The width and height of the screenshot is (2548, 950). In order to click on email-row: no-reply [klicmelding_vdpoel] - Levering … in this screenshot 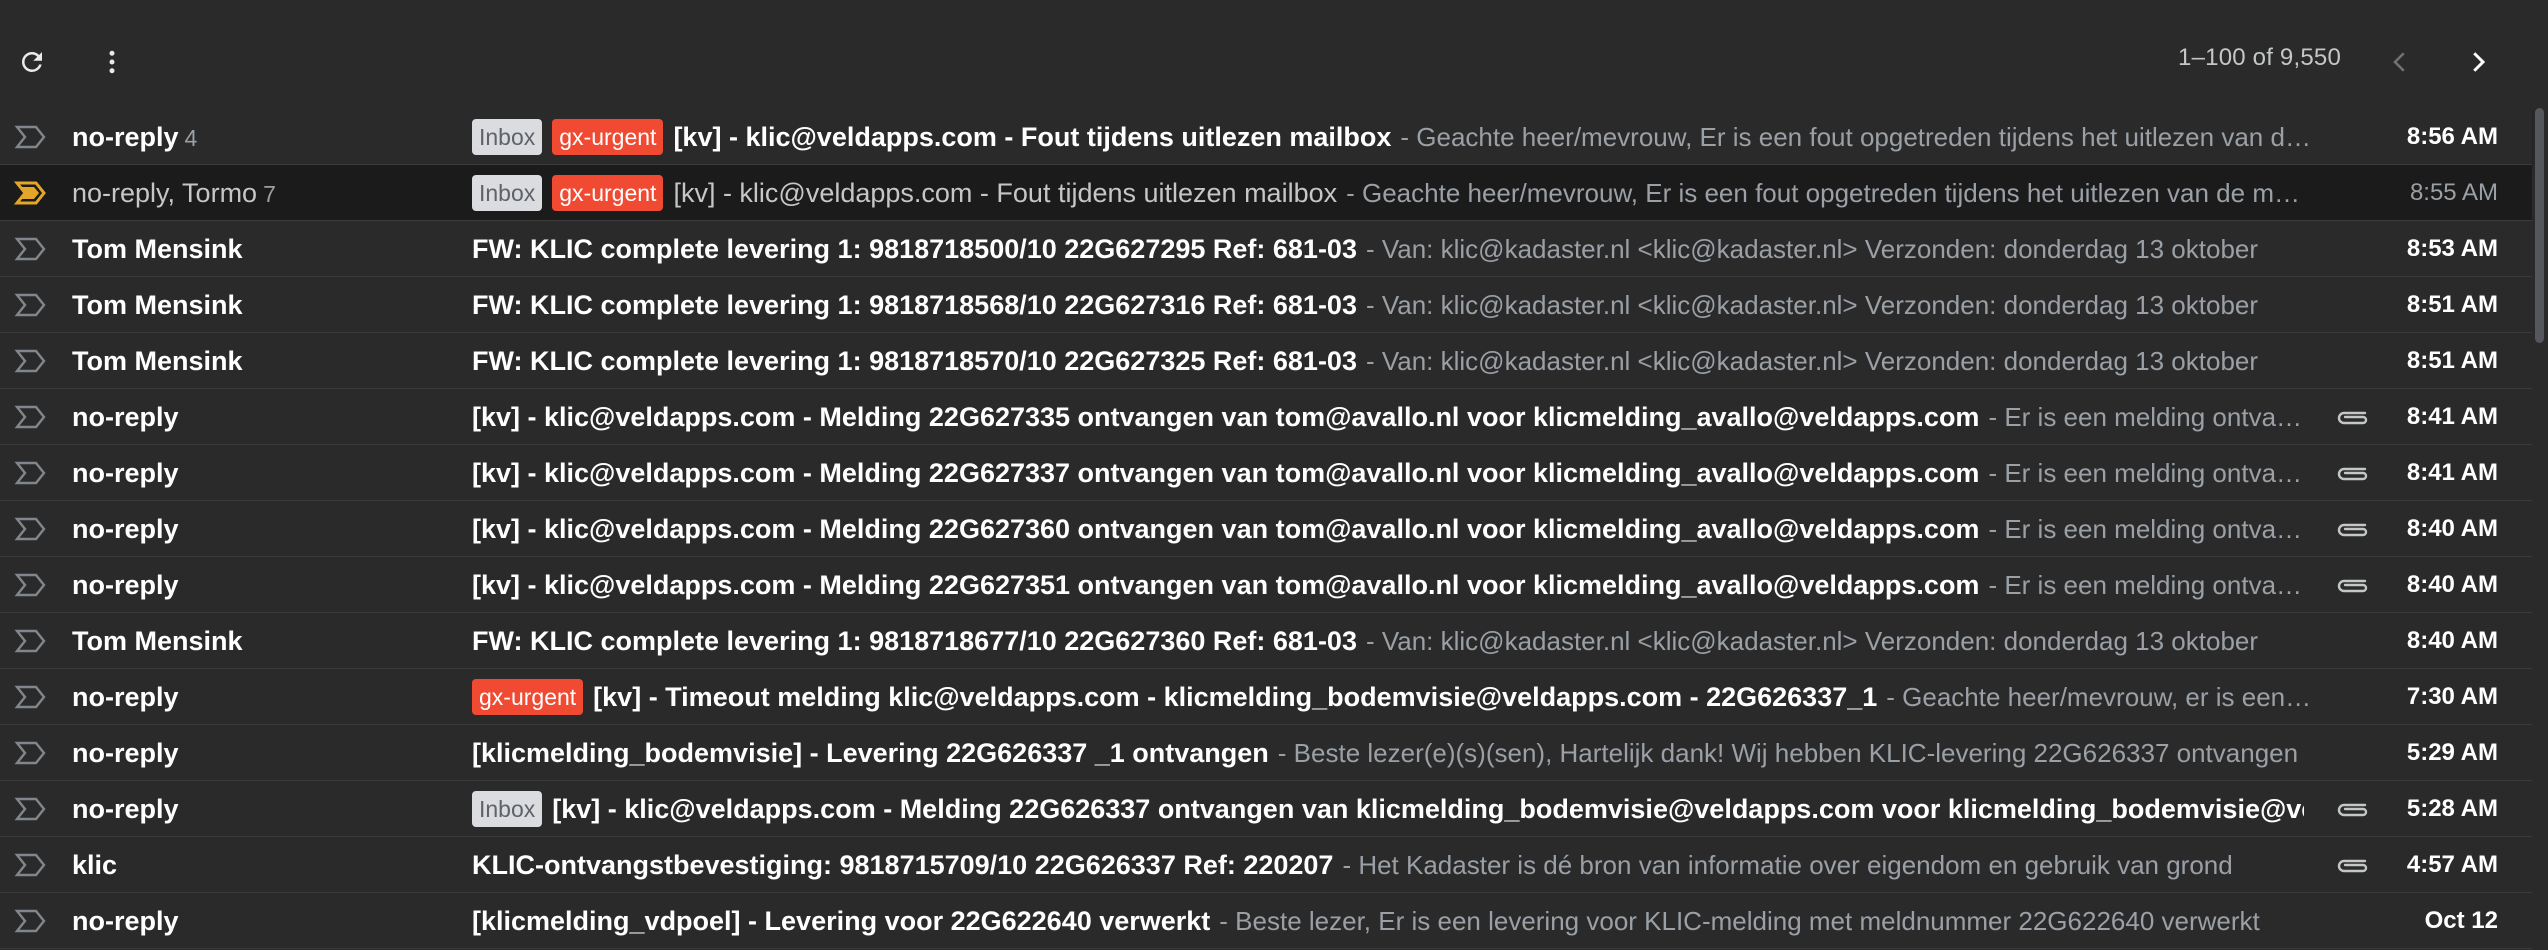, I will do `click(1266, 921)`.